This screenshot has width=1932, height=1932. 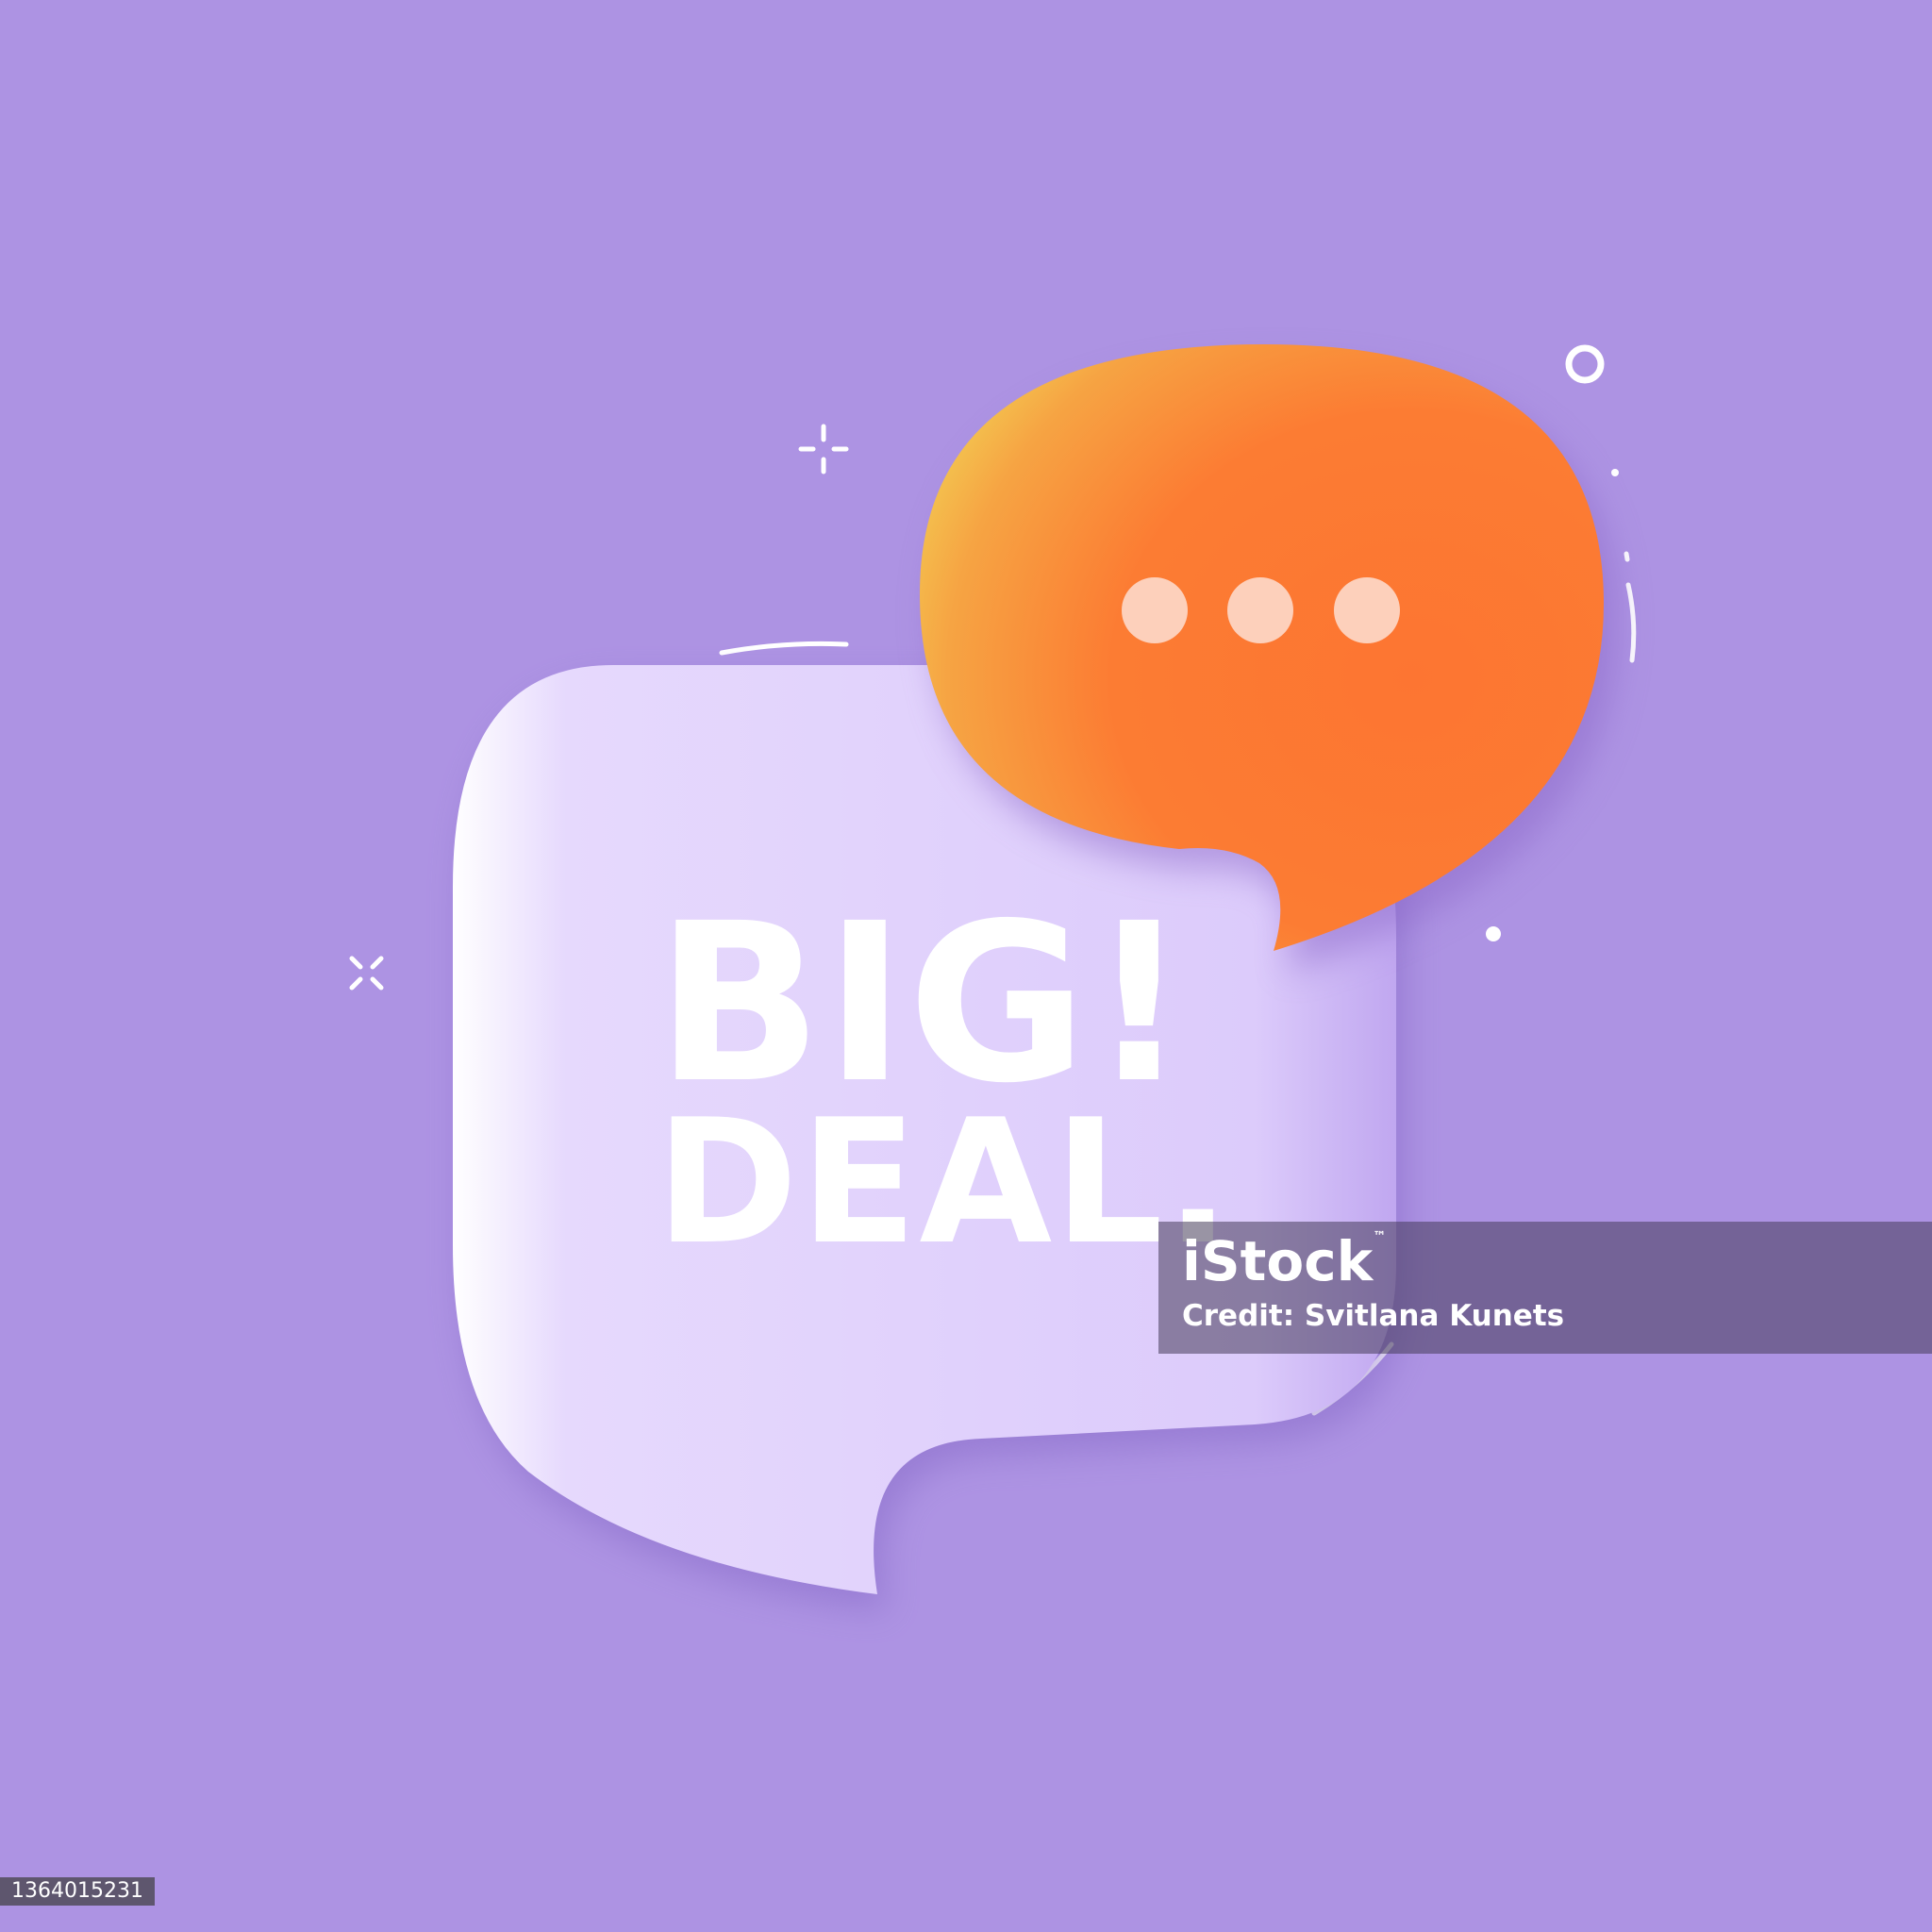 I want to click on sparkle-plus-icon, so click(x=823, y=450).